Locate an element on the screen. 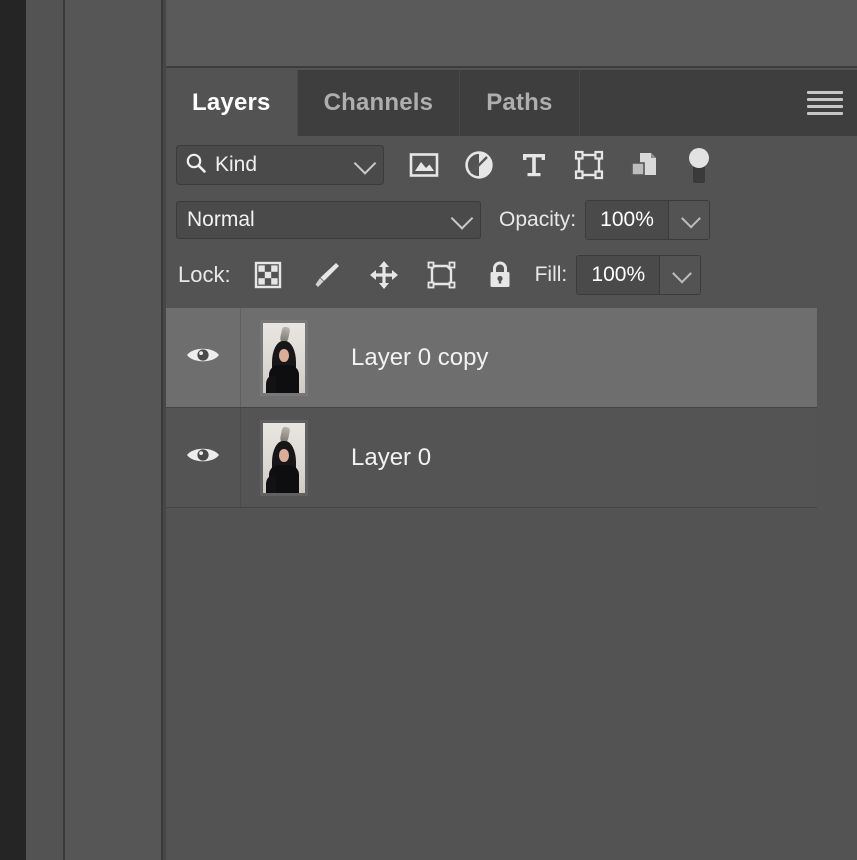 The width and height of the screenshot is (857, 860). tab-layers: Layers is located at coordinates (232, 103).